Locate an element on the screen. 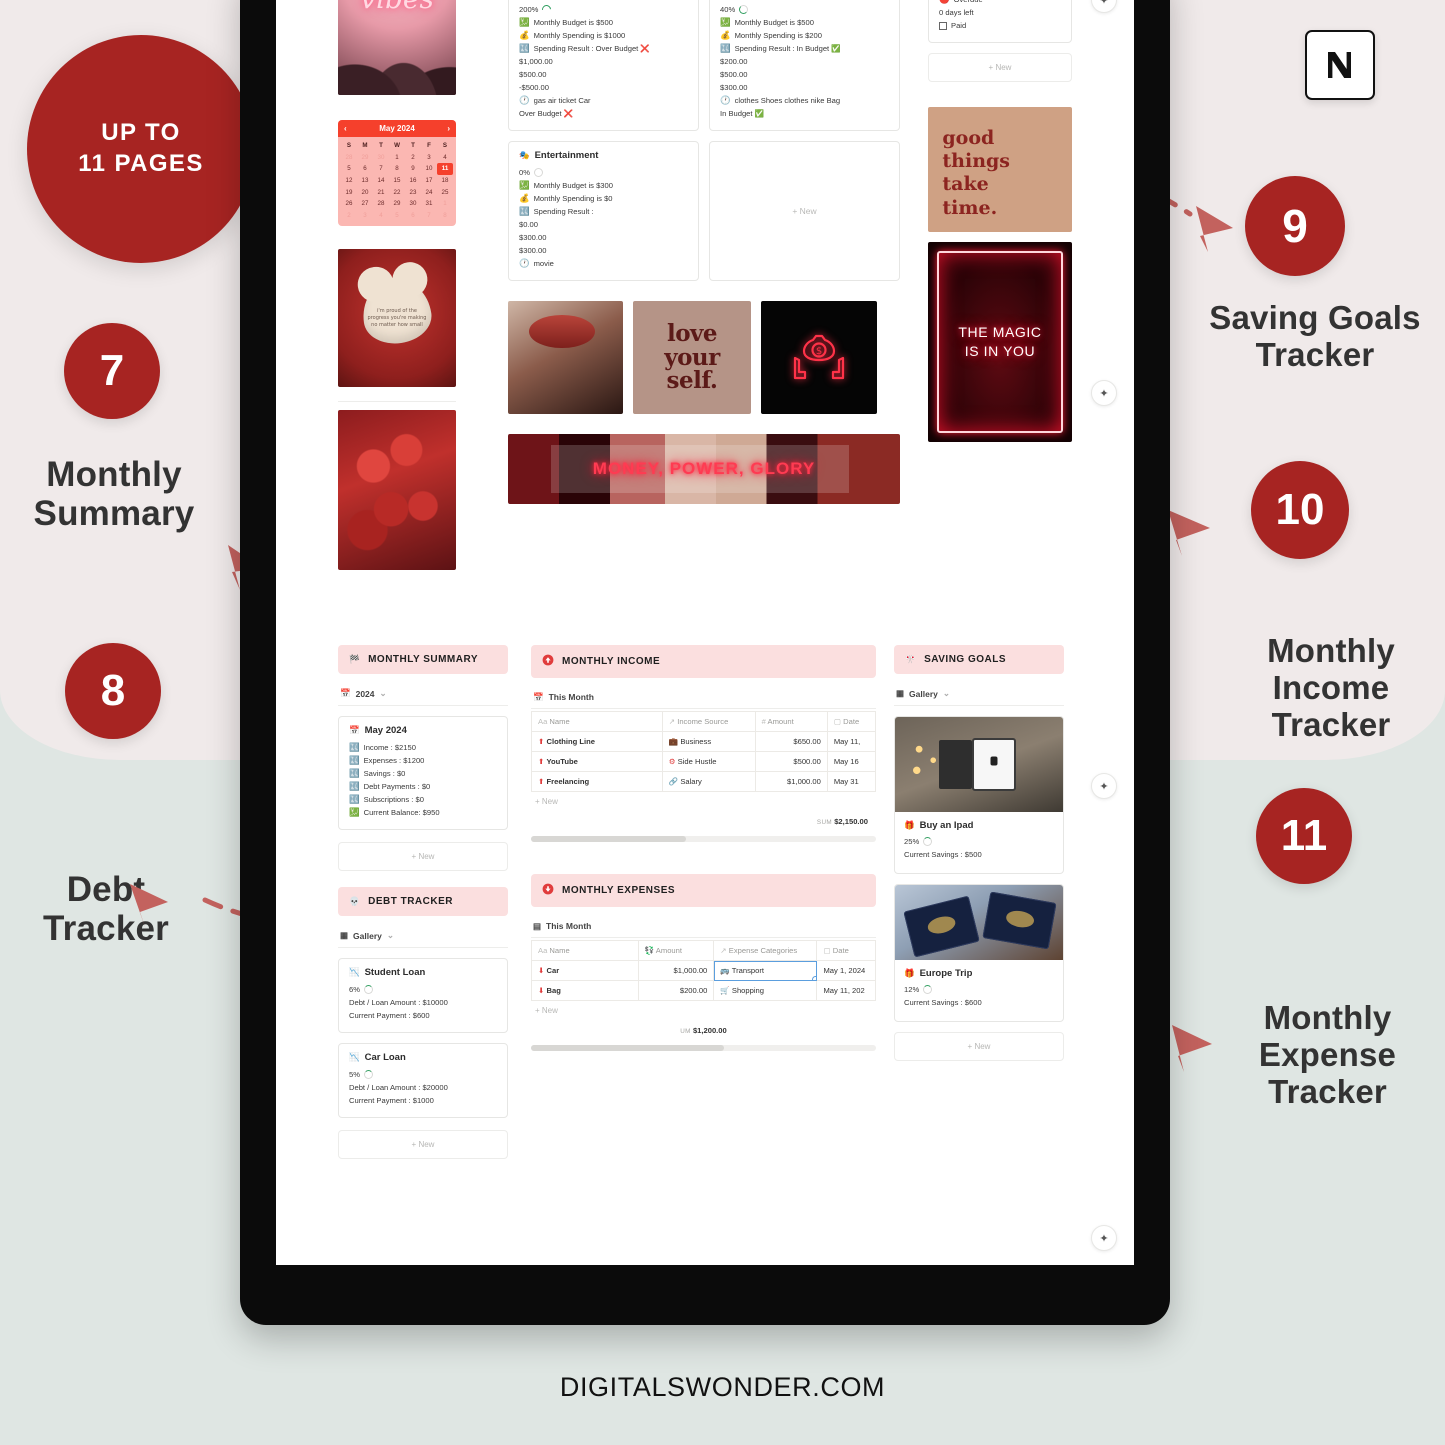 The width and height of the screenshot is (1445, 1445). view-tab-this-month-expenses: ▤ This Month is located at coordinates (703, 926).